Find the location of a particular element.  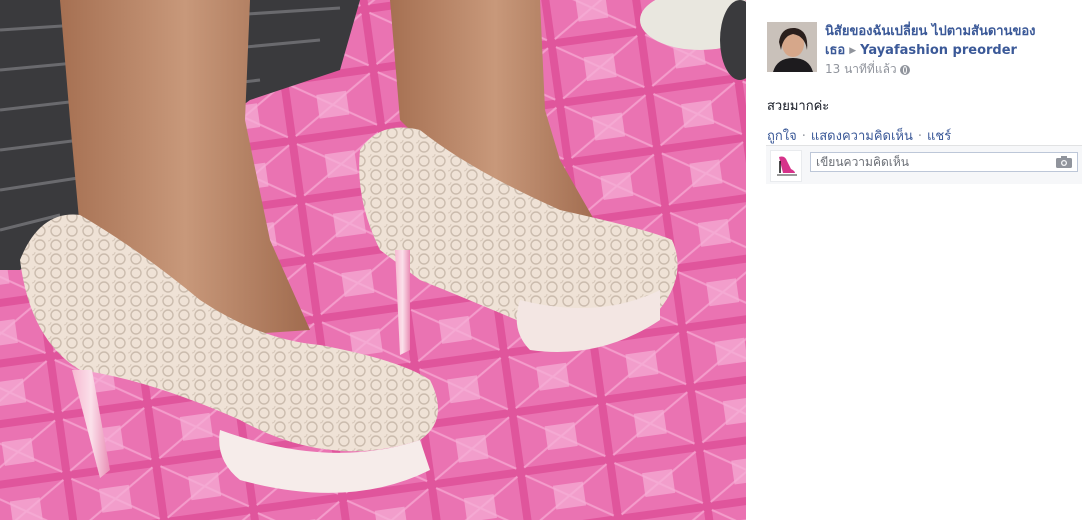

post-meta: 13 นาทีที่แล้ว is located at coordinates (954, 69).